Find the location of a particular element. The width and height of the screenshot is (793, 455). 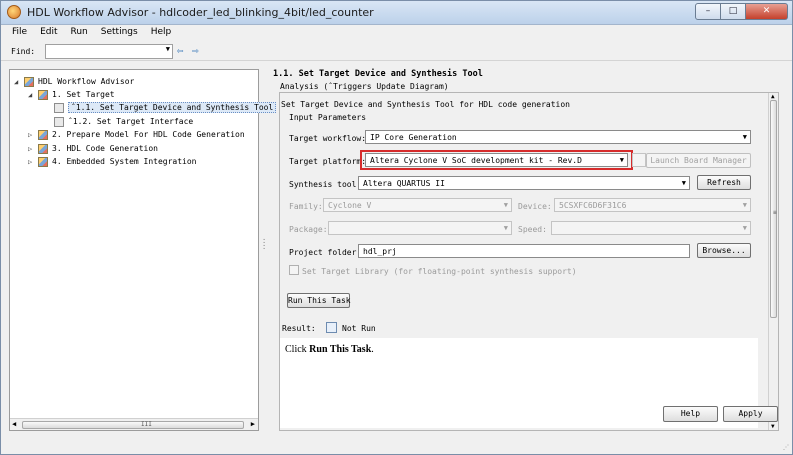

scroll-right-icon: ▶ is located at coordinates (253, 424).